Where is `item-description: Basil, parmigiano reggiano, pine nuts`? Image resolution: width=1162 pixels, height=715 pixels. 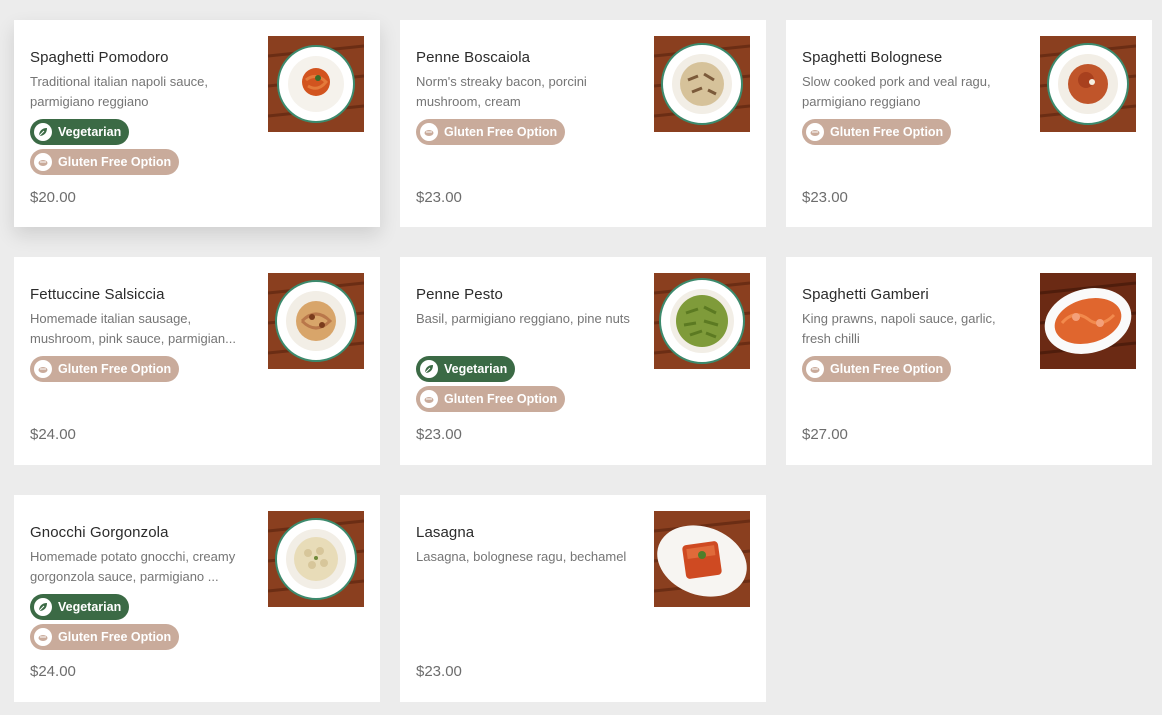
item-description: Basil, parmigiano reggiano, pine nuts is located at coordinates (523, 318).